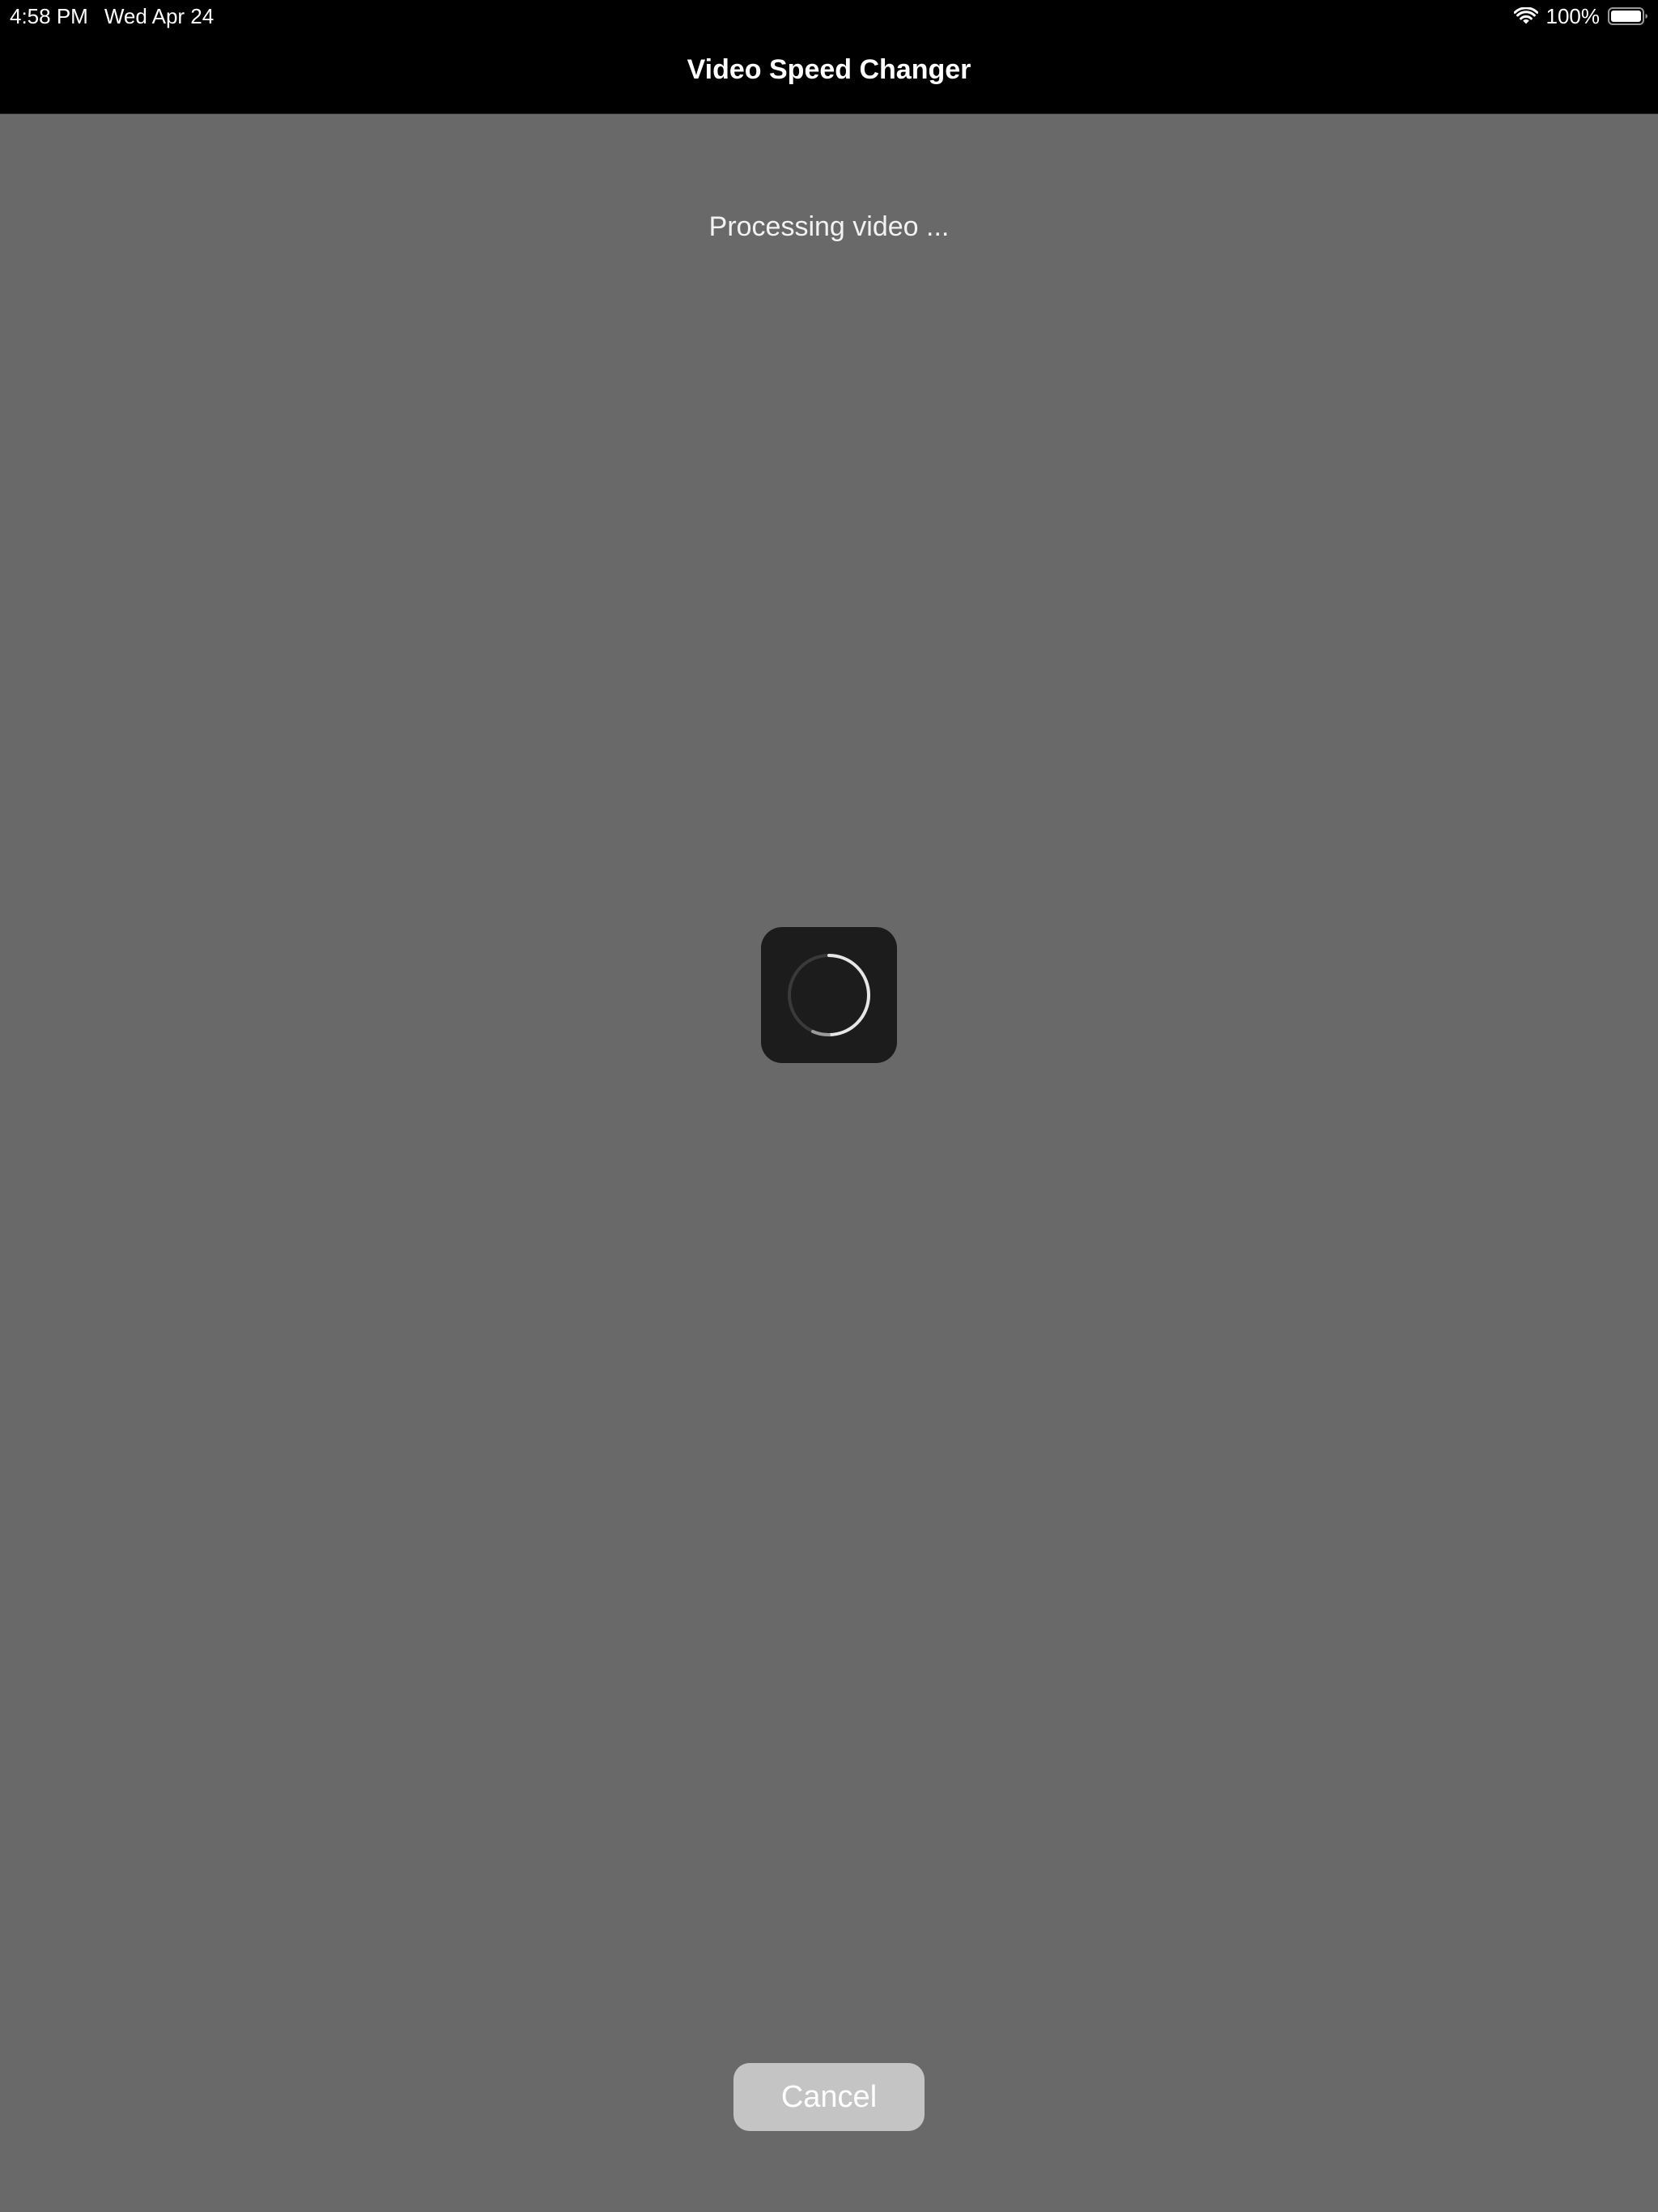 Image resolution: width=1658 pixels, height=2212 pixels. Describe the element at coordinates (159, 16) in the screenshot. I see `status-date: Wed Apr 24` at that location.